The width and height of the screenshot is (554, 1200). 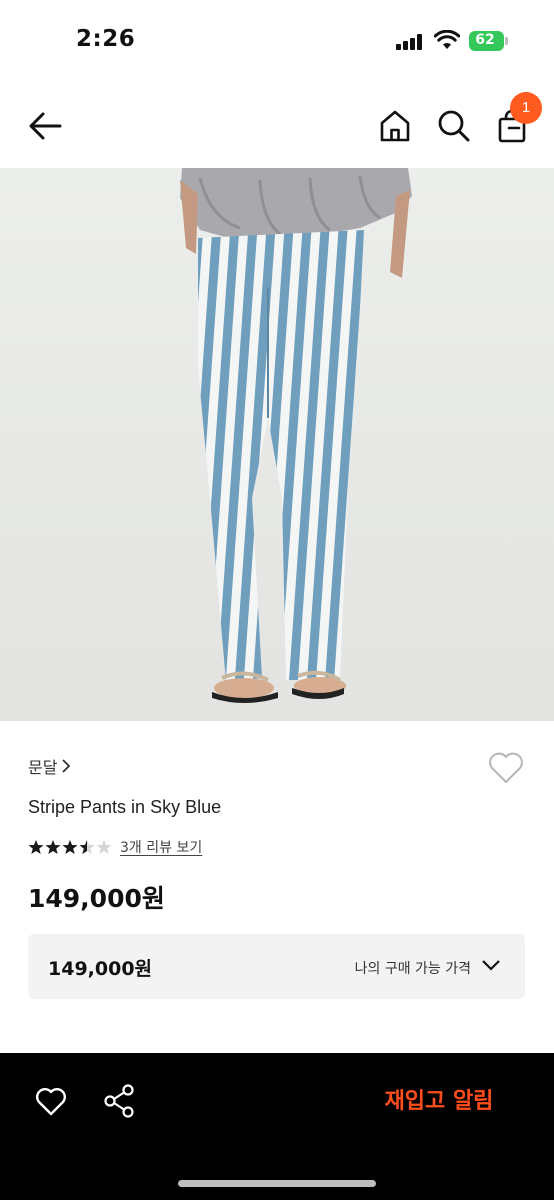 I want to click on wifi-icon, so click(x=447, y=39).